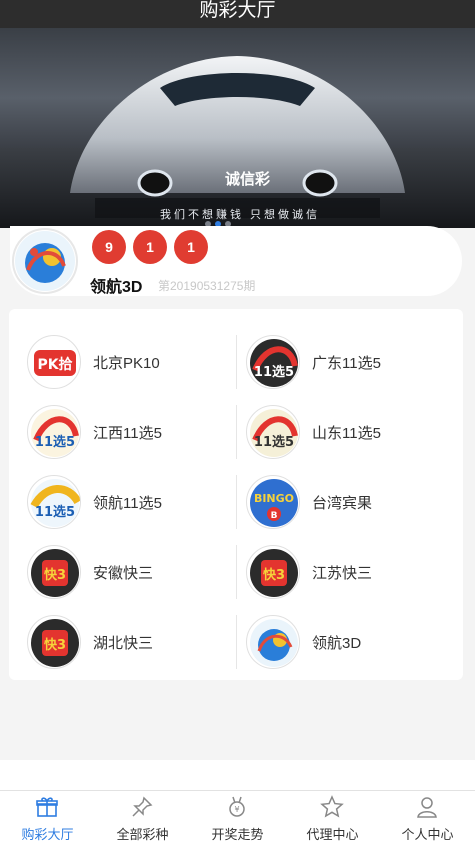 The height and width of the screenshot is (843, 475). I want to click on banner-slogan: 我们不想赚钱 只想做诚信, so click(240, 215).